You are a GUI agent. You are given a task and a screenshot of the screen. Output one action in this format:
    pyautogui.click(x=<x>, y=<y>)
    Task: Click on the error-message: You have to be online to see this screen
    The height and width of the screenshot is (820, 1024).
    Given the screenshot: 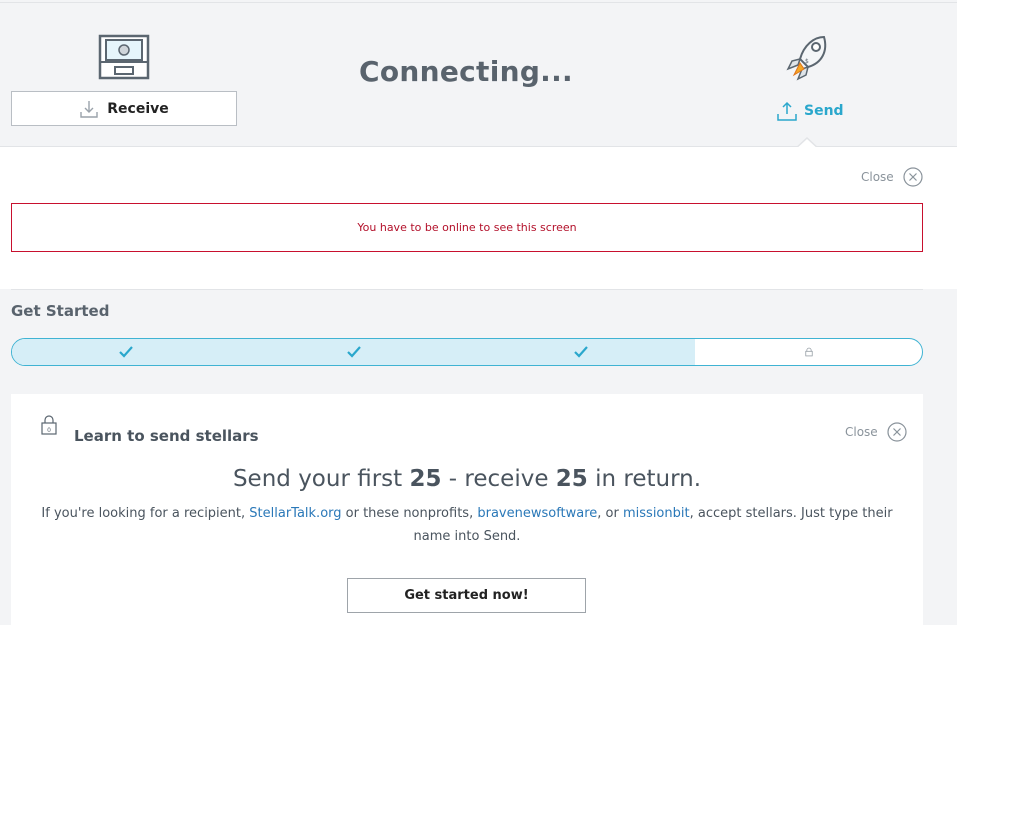 What is the action you would take?
    pyautogui.click(x=467, y=227)
    